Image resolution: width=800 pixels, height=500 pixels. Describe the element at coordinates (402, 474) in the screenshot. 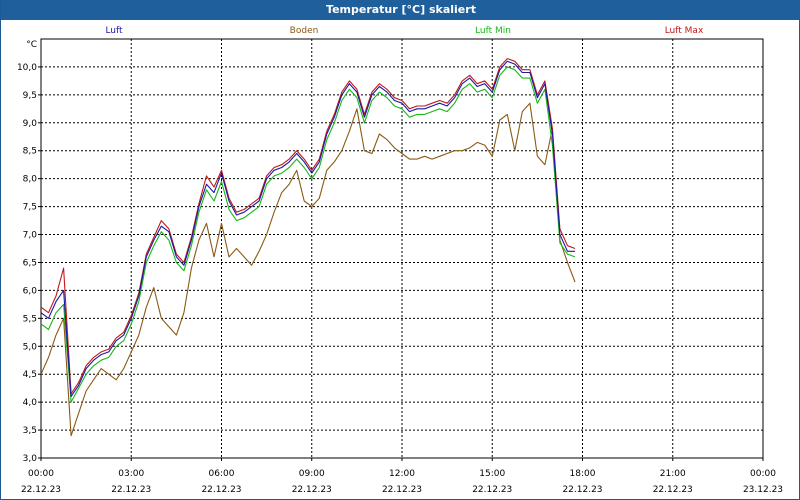

I see `x-tick-time: 12:00` at that location.